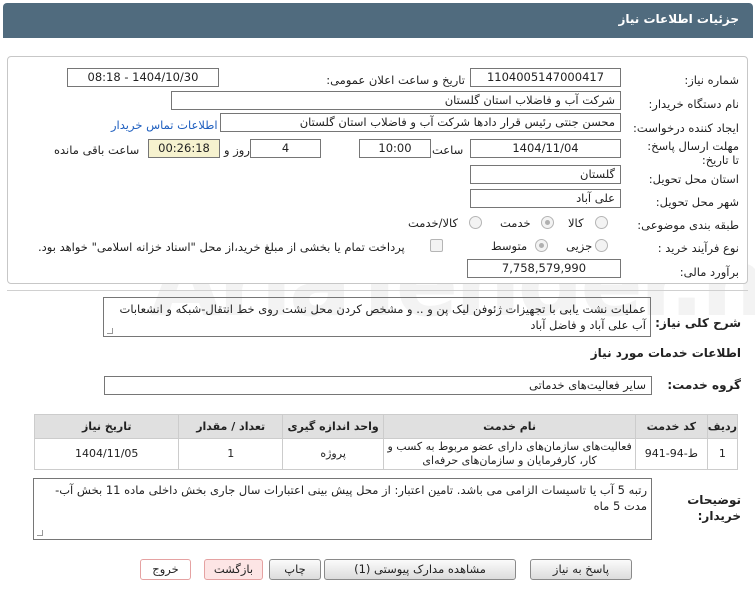 This screenshot has height=596, width=755. I want to click on city-label: شهر محل تحویل:, so click(697, 202).